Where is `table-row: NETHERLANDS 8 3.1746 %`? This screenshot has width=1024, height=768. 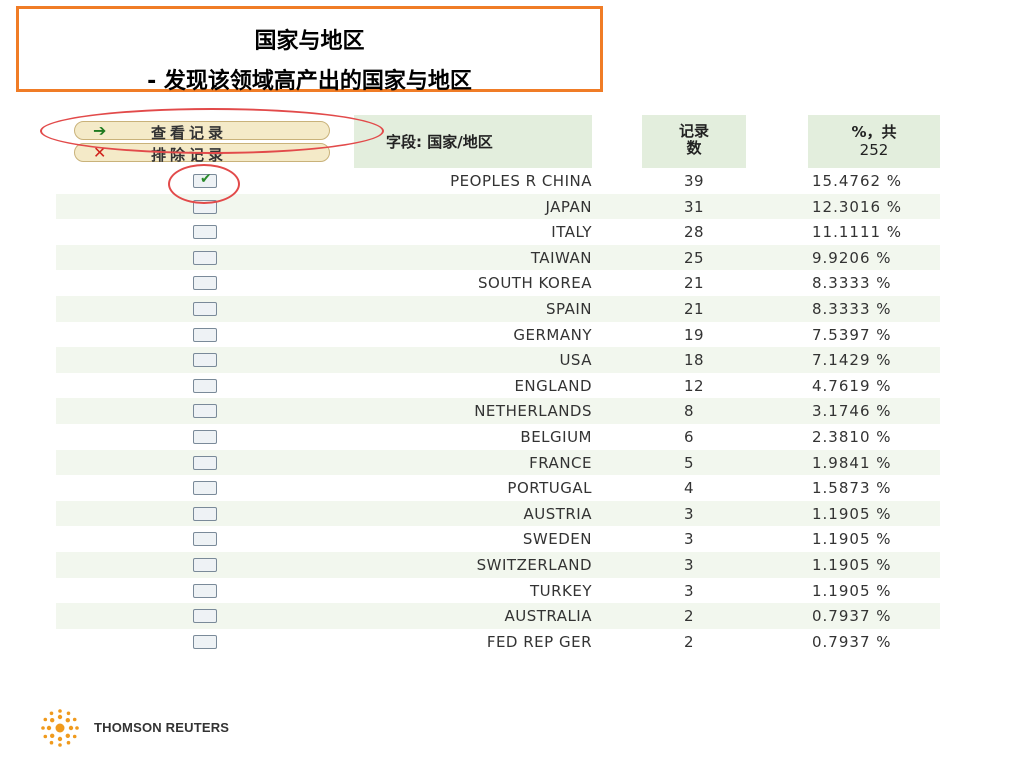
table-row: NETHERLANDS 8 3.1746 % is located at coordinates (498, 411).